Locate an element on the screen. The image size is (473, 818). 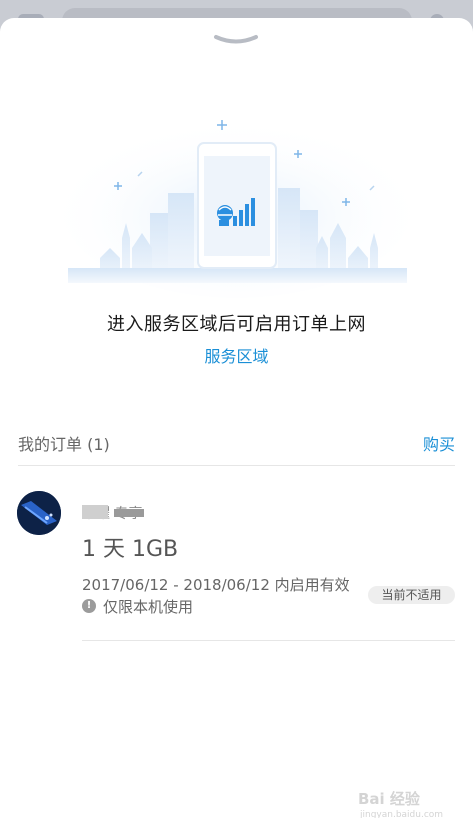
status-badge: 当前不适用 is located at coordinates (411, 595).